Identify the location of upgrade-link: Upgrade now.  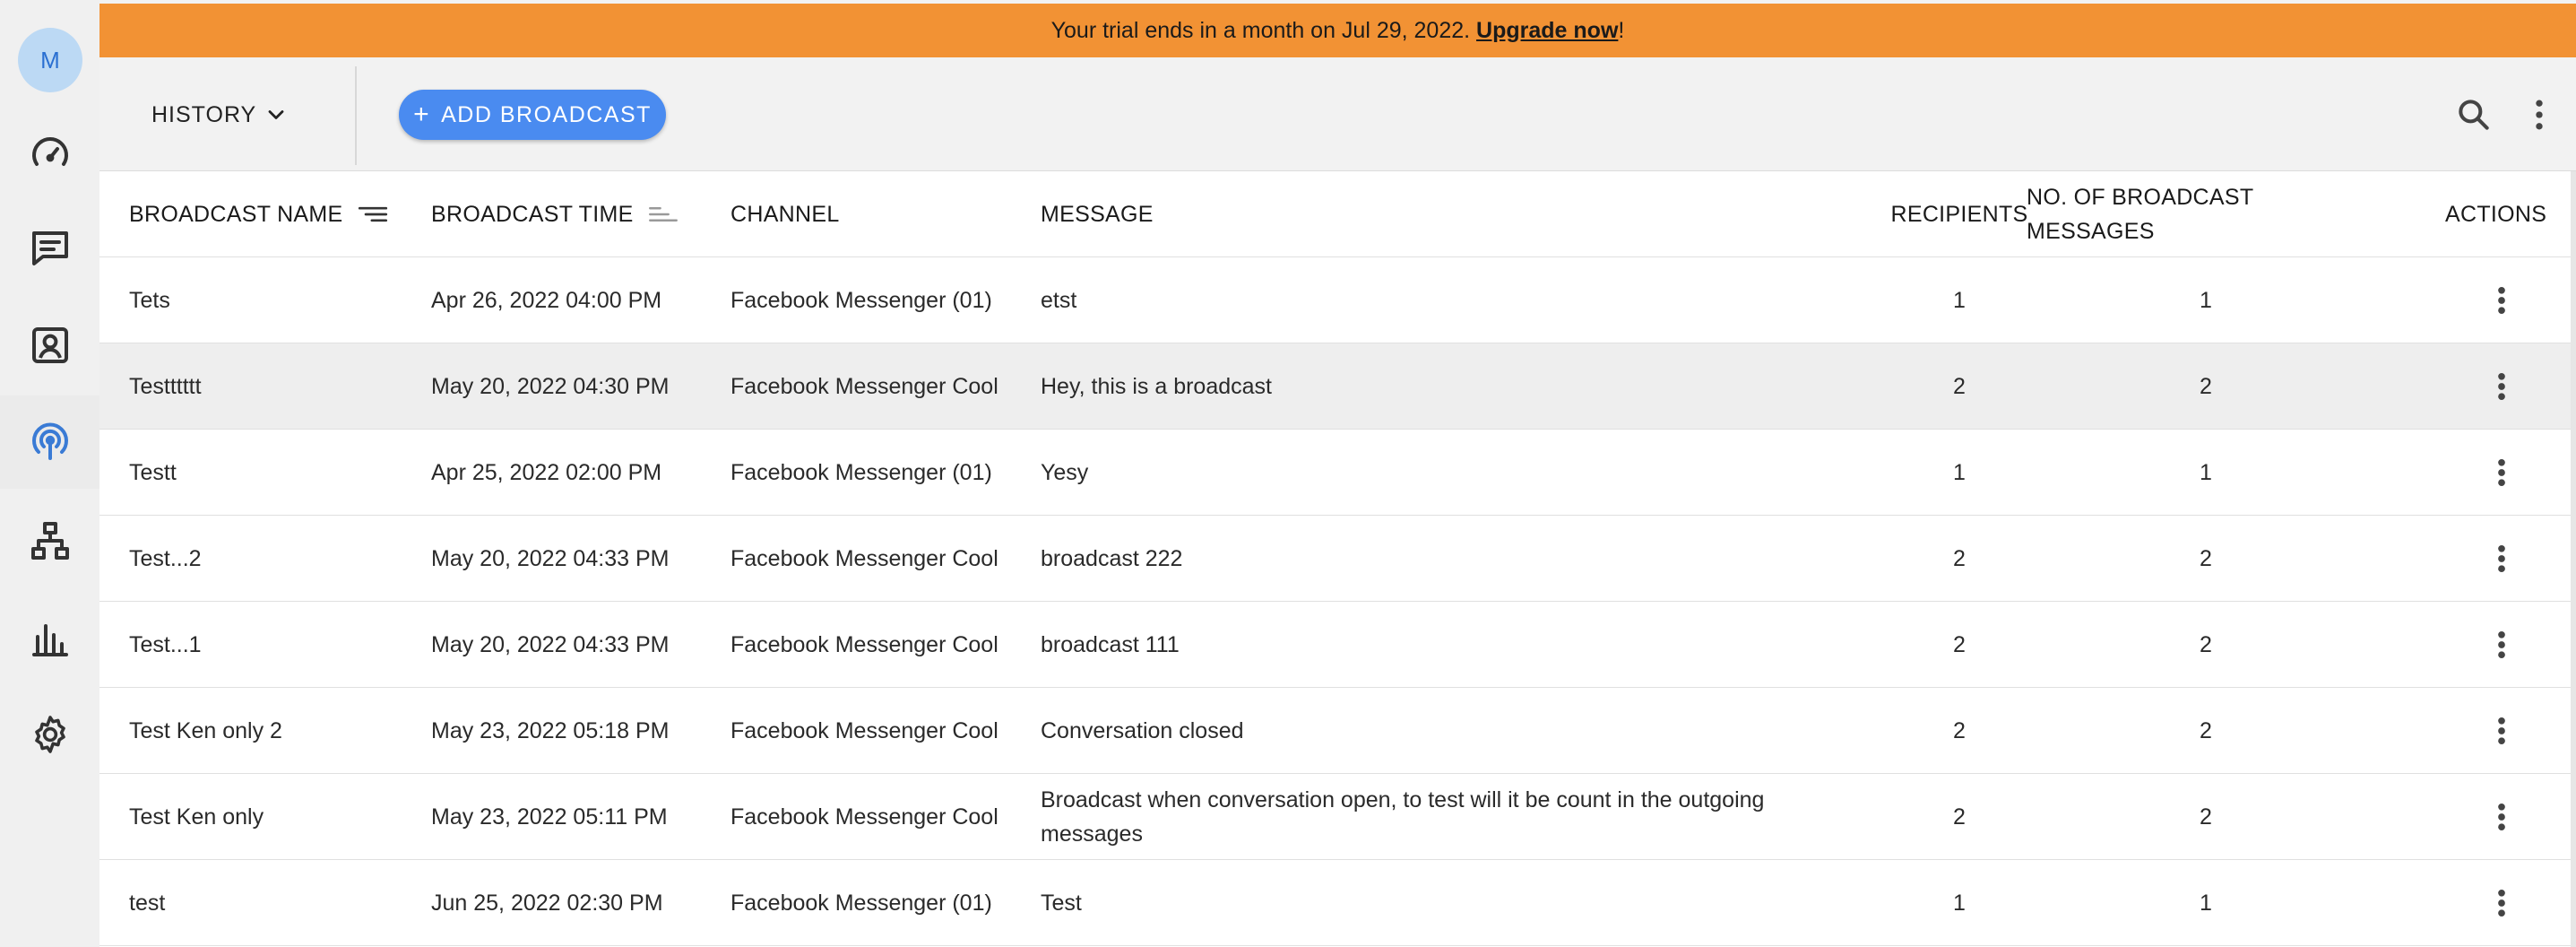
(1547, 31).